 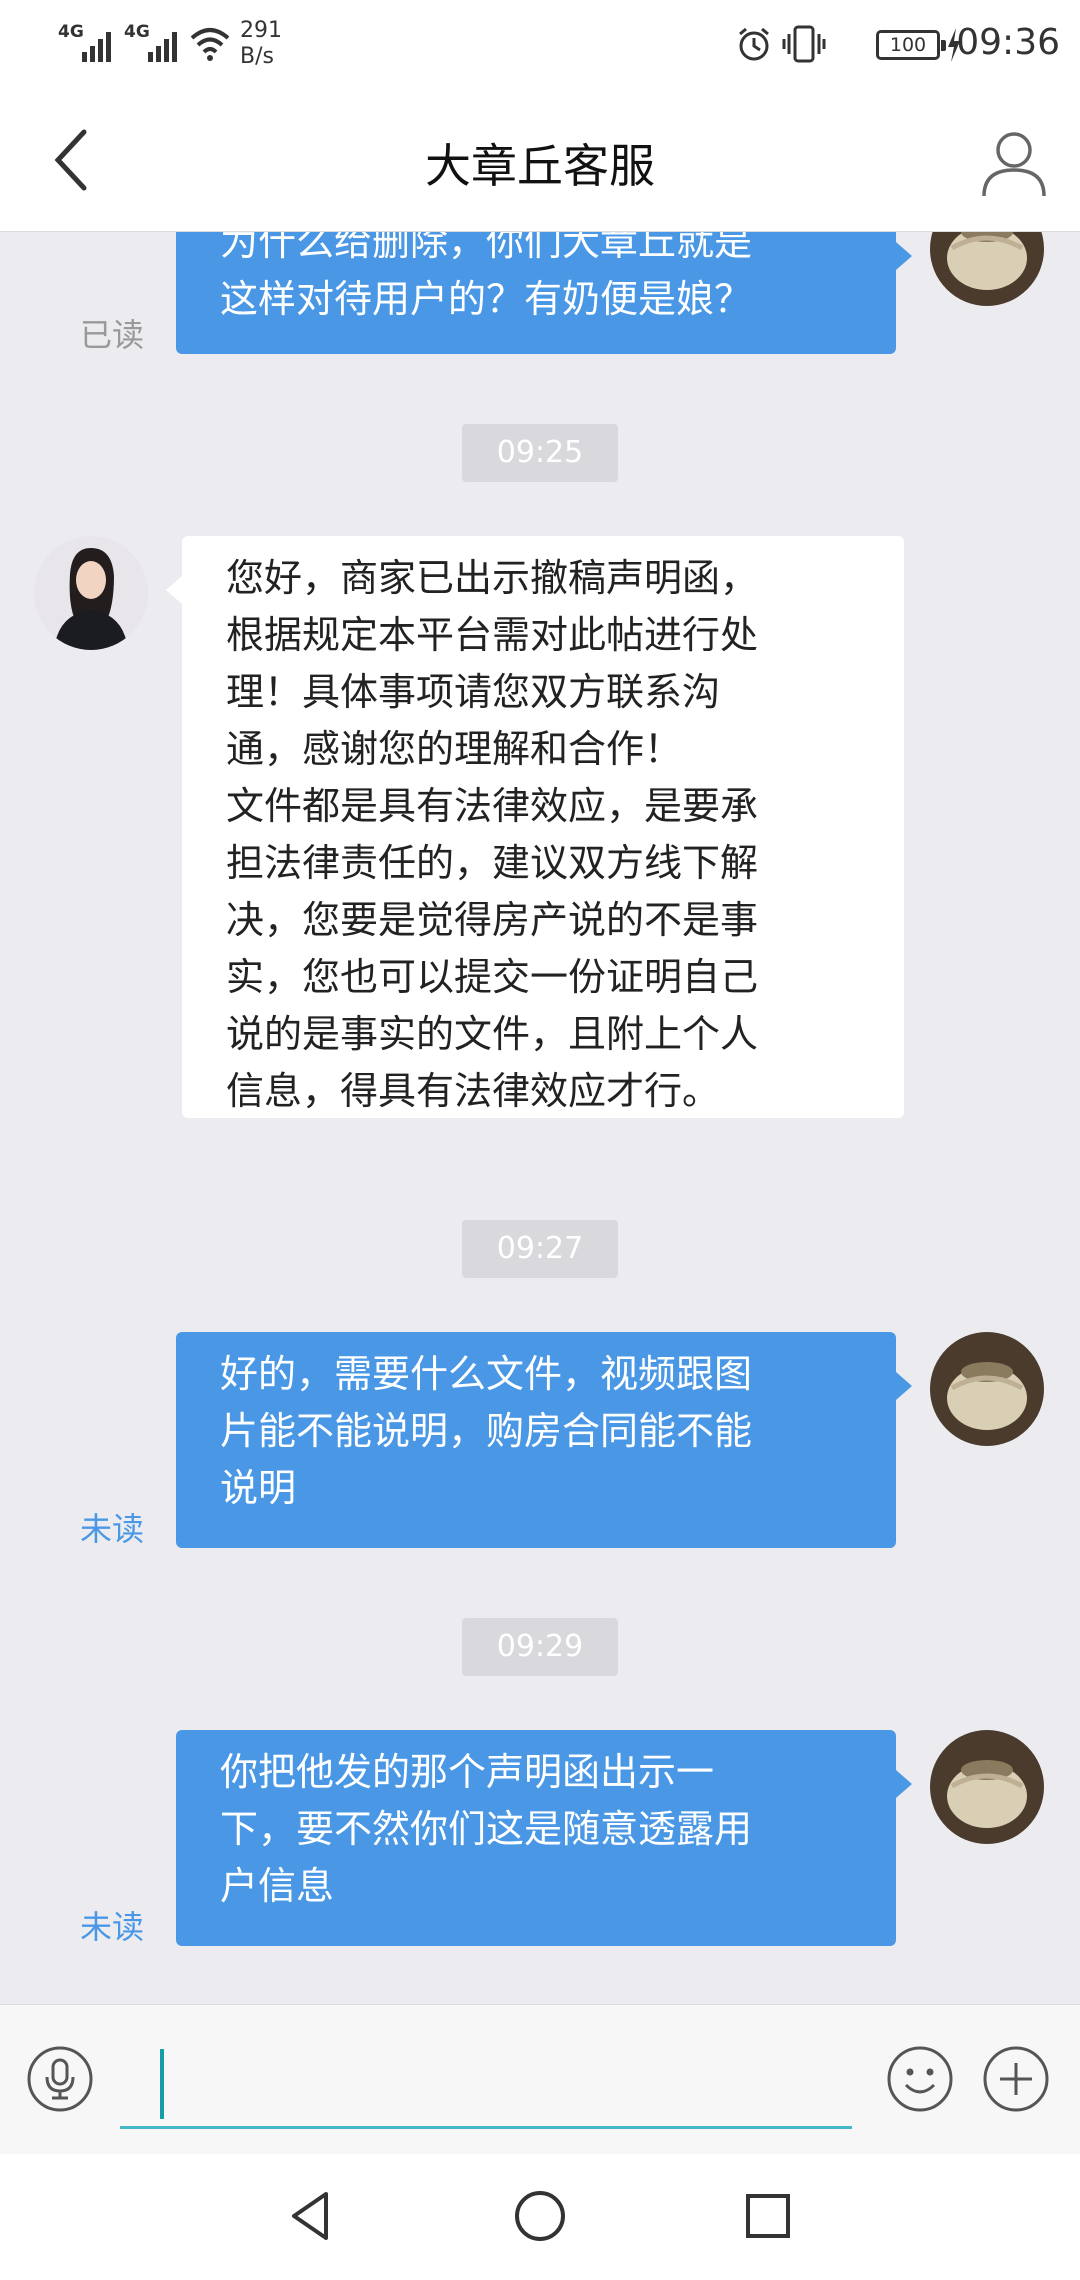 I want to click on circle-home-icon, so click(x=540, y=2216).